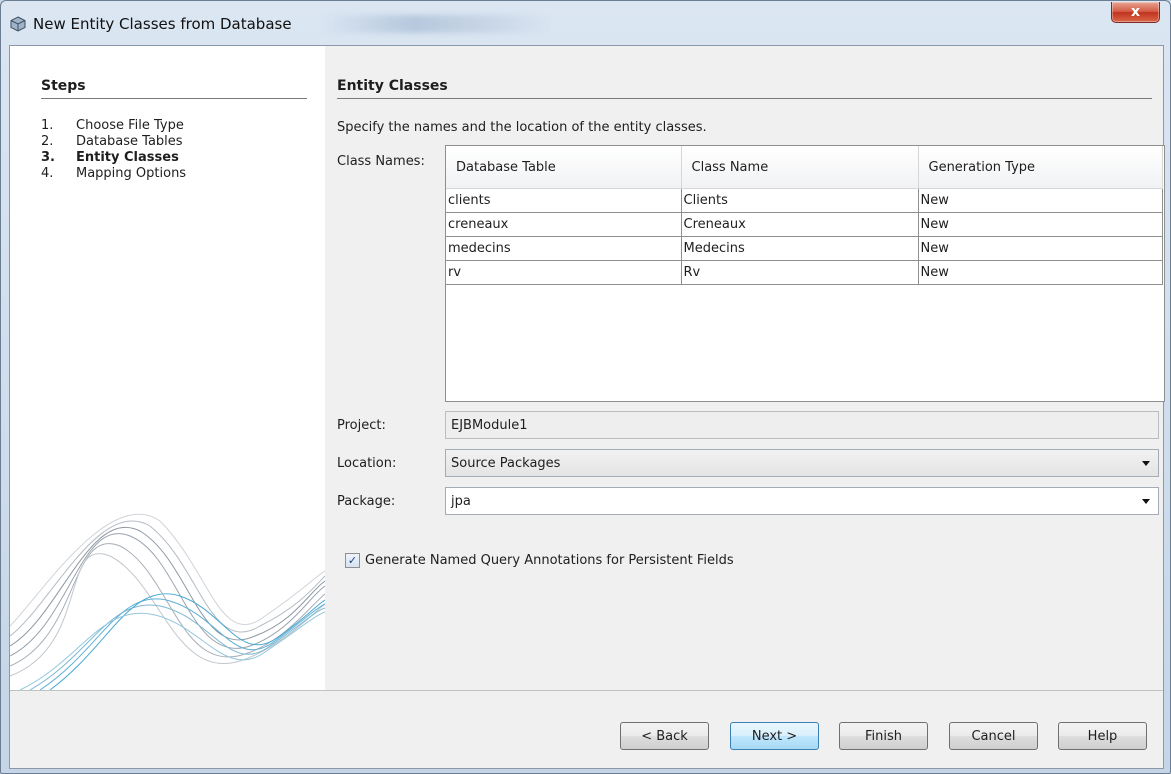 Image resolution: width=1171 pixels, height=774 pixels. Describe the element at coordinates (112, 141) in the screenshot. I see `step-item: 2. Database Tables` at that location.